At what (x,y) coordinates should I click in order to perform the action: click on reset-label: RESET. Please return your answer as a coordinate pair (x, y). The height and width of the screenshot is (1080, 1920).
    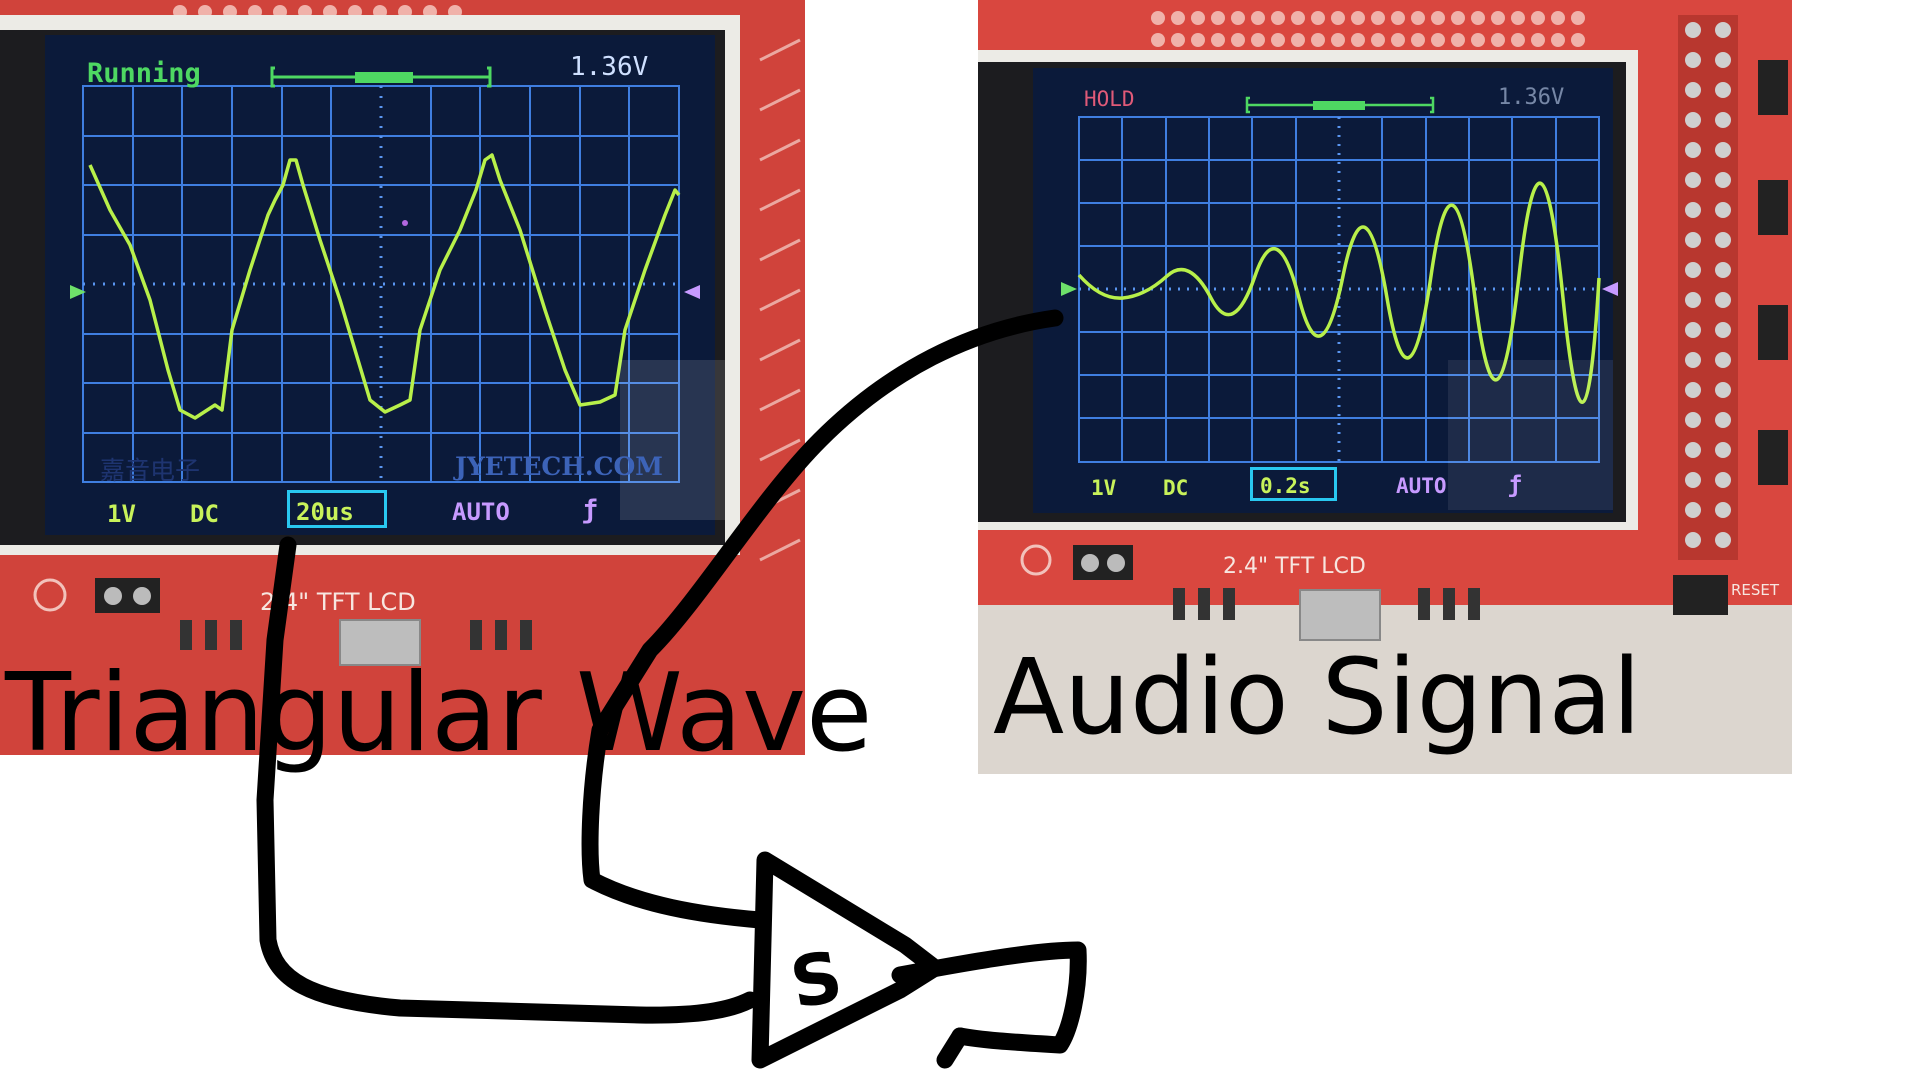
    Looking at the image, I should click on (1755, 590).